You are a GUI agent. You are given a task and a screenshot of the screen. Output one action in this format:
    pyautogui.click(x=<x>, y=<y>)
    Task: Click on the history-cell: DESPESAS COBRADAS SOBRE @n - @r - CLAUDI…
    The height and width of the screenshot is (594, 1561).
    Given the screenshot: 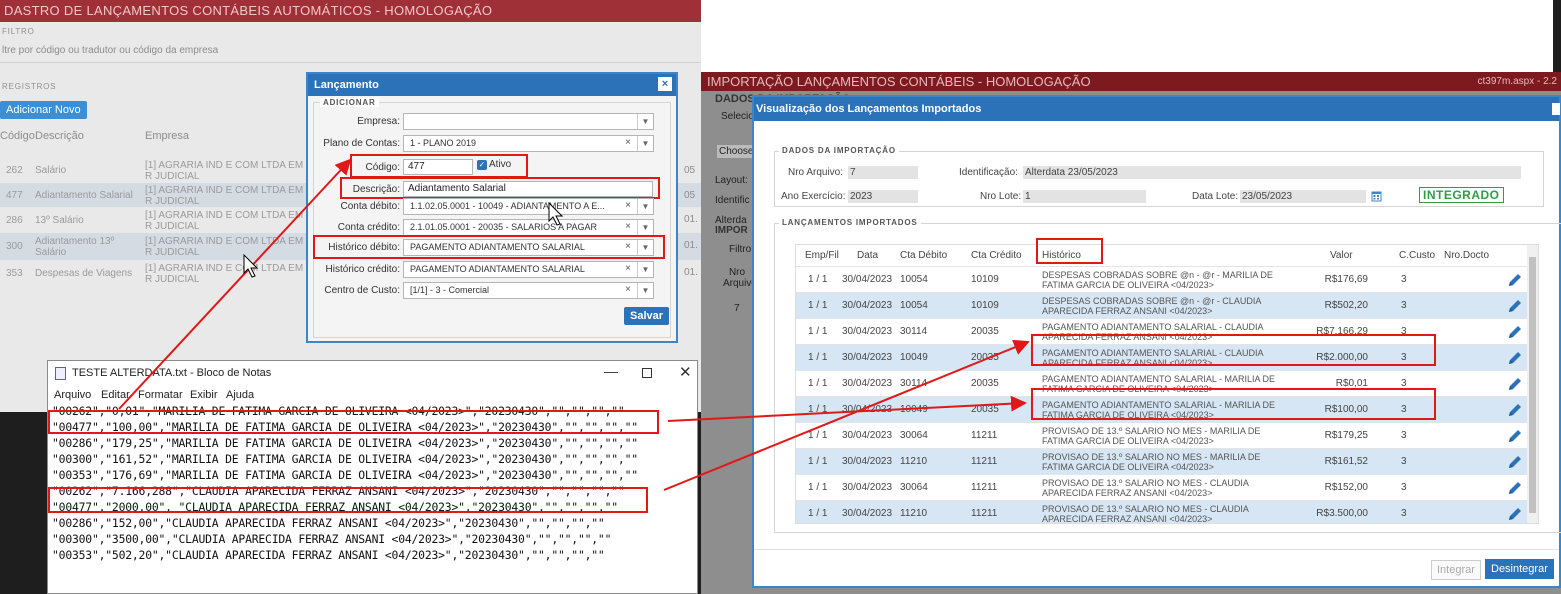 What is the action you would take?
    pyautogui.click(x=1151, y=306)
    